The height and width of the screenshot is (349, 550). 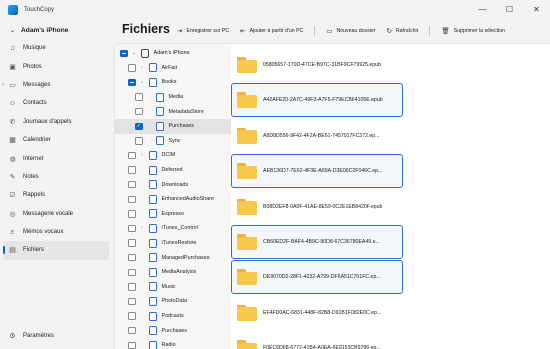 What do you see at coordinates (173, 301) in the screenshot?
I see `tree-row: PhotoData` at bounding box center [173, 301].